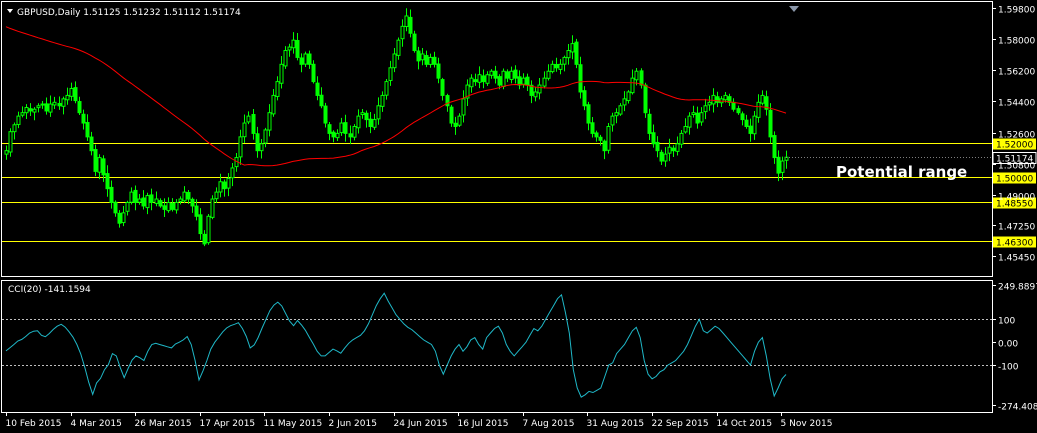 This screenshot has height=433, width=1037. I want to click on date-label-7: 16 Jul 2015, so click(483, 424).